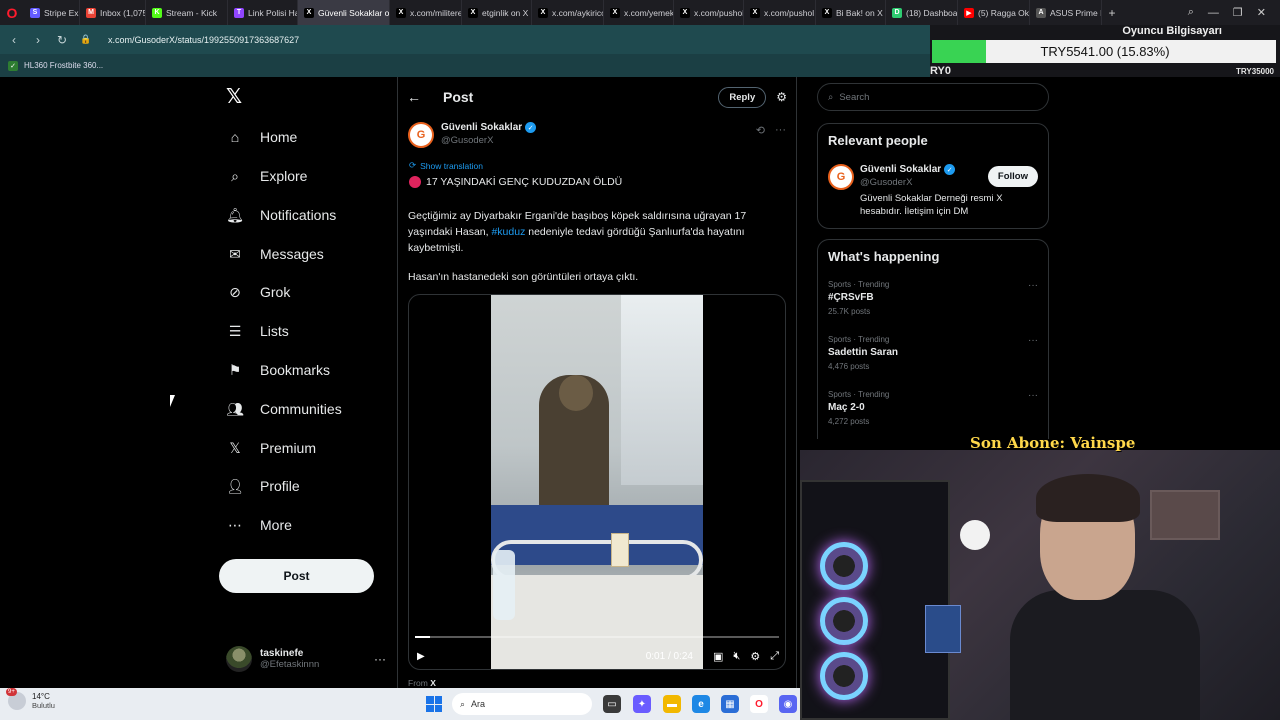 This screenshot has height=720, width=1280. Describe the element at coordinates (263, 12) in the screenshot. I see `browser-tab: T Link Polisi Hal` at that location.